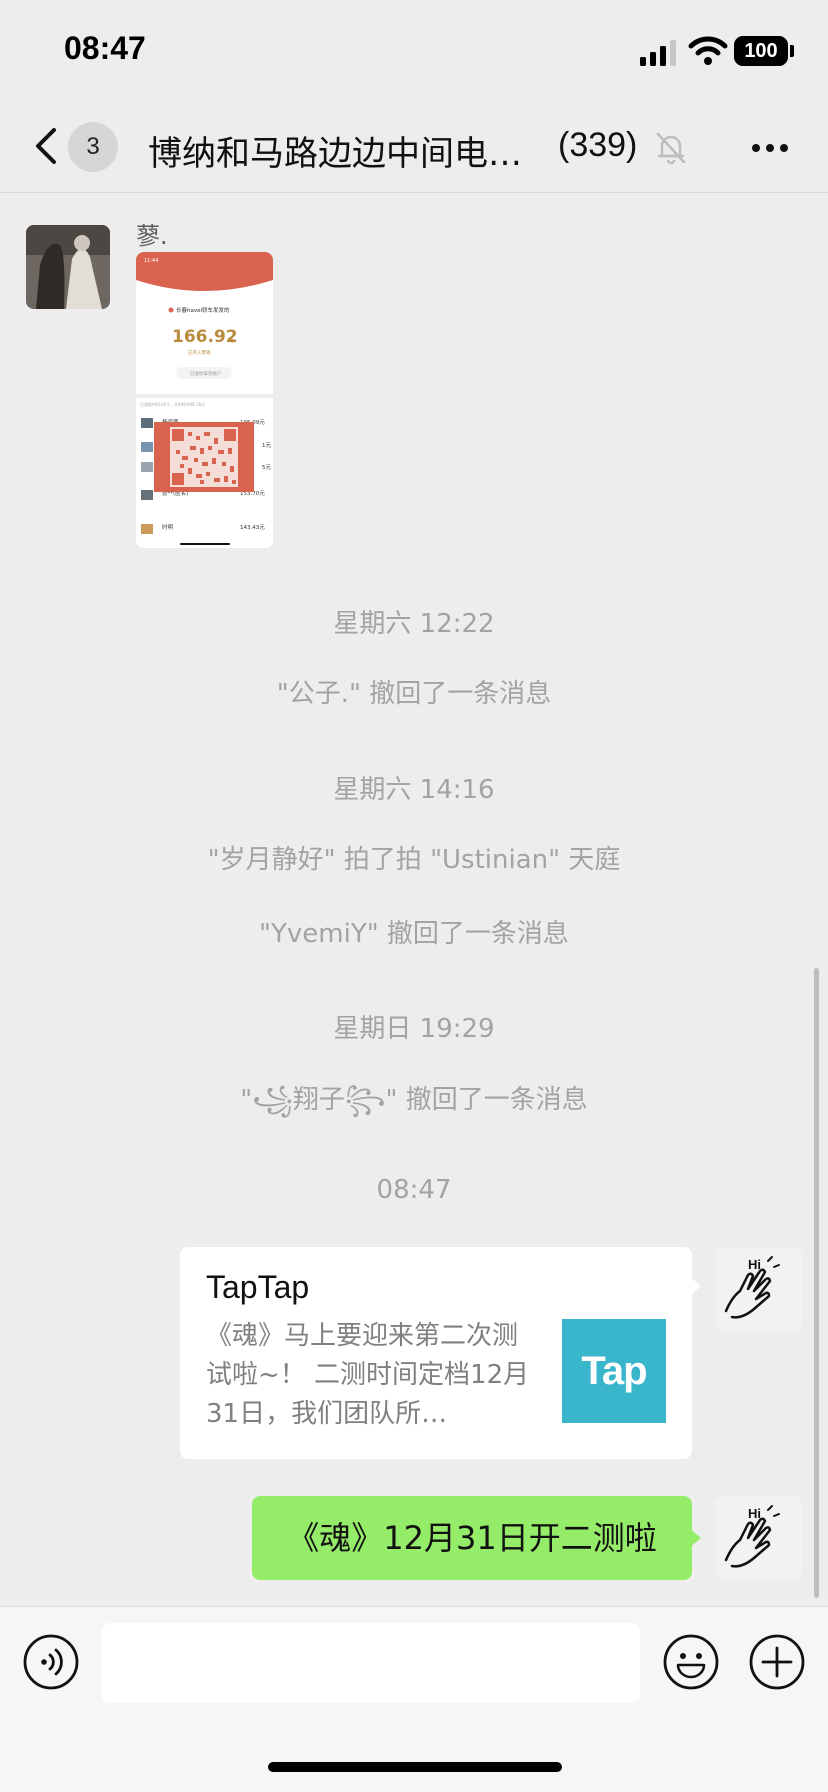 Image resolution: width=828 pixels, height=1792 pixels. I want to click on recall-notice: "YvemiY" 撤回了一条消息, so click(414, 934).